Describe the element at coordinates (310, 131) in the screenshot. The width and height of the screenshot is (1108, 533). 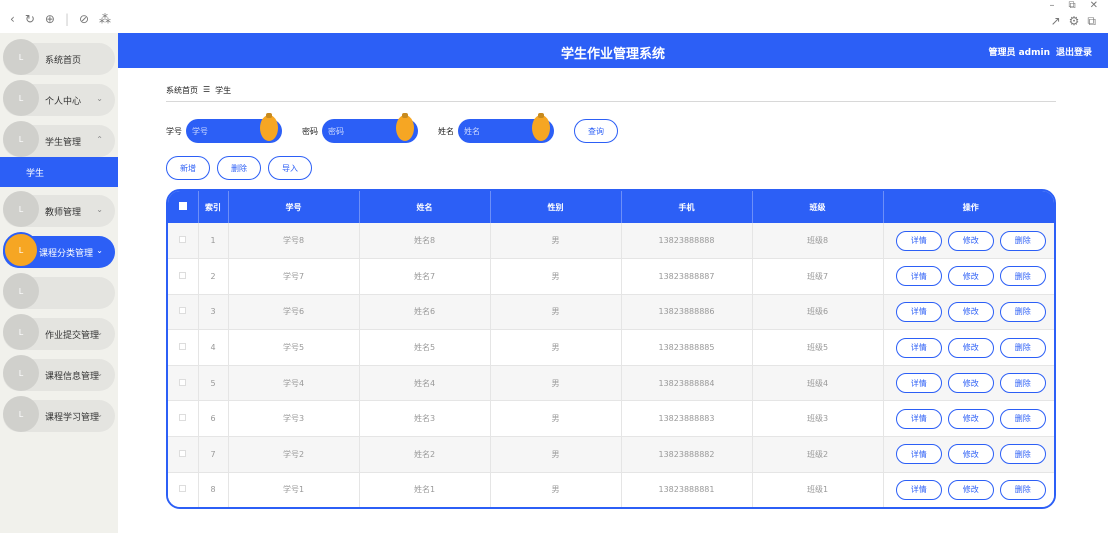
I see `password-label: 密码` at that location.